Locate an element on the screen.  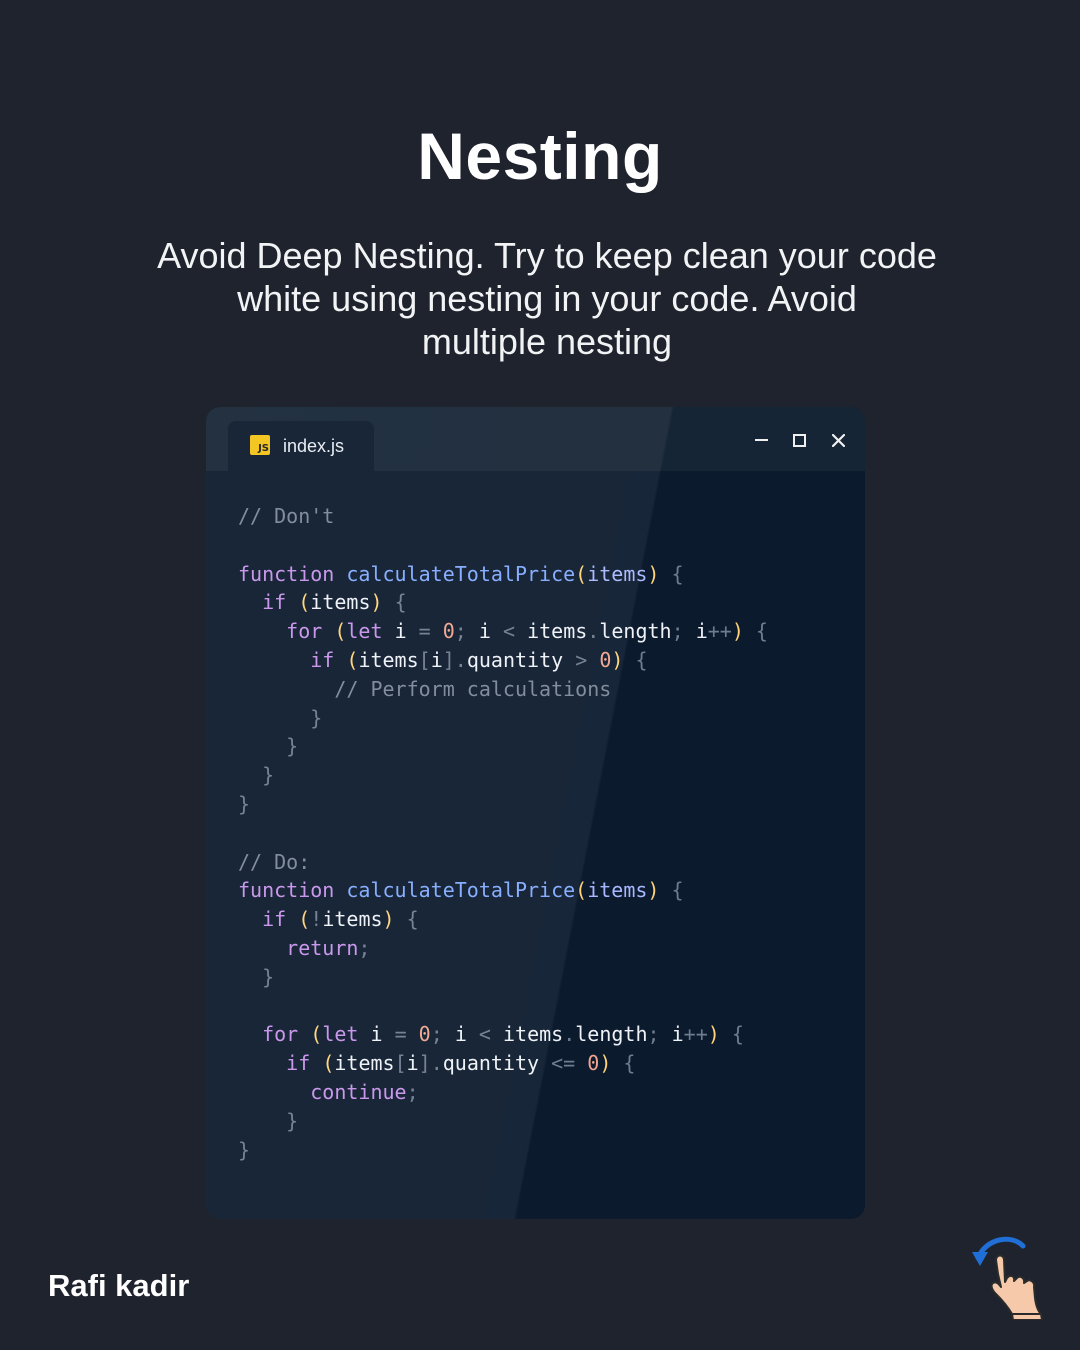
code-line: // Don't is located at coordinates (286, 516).